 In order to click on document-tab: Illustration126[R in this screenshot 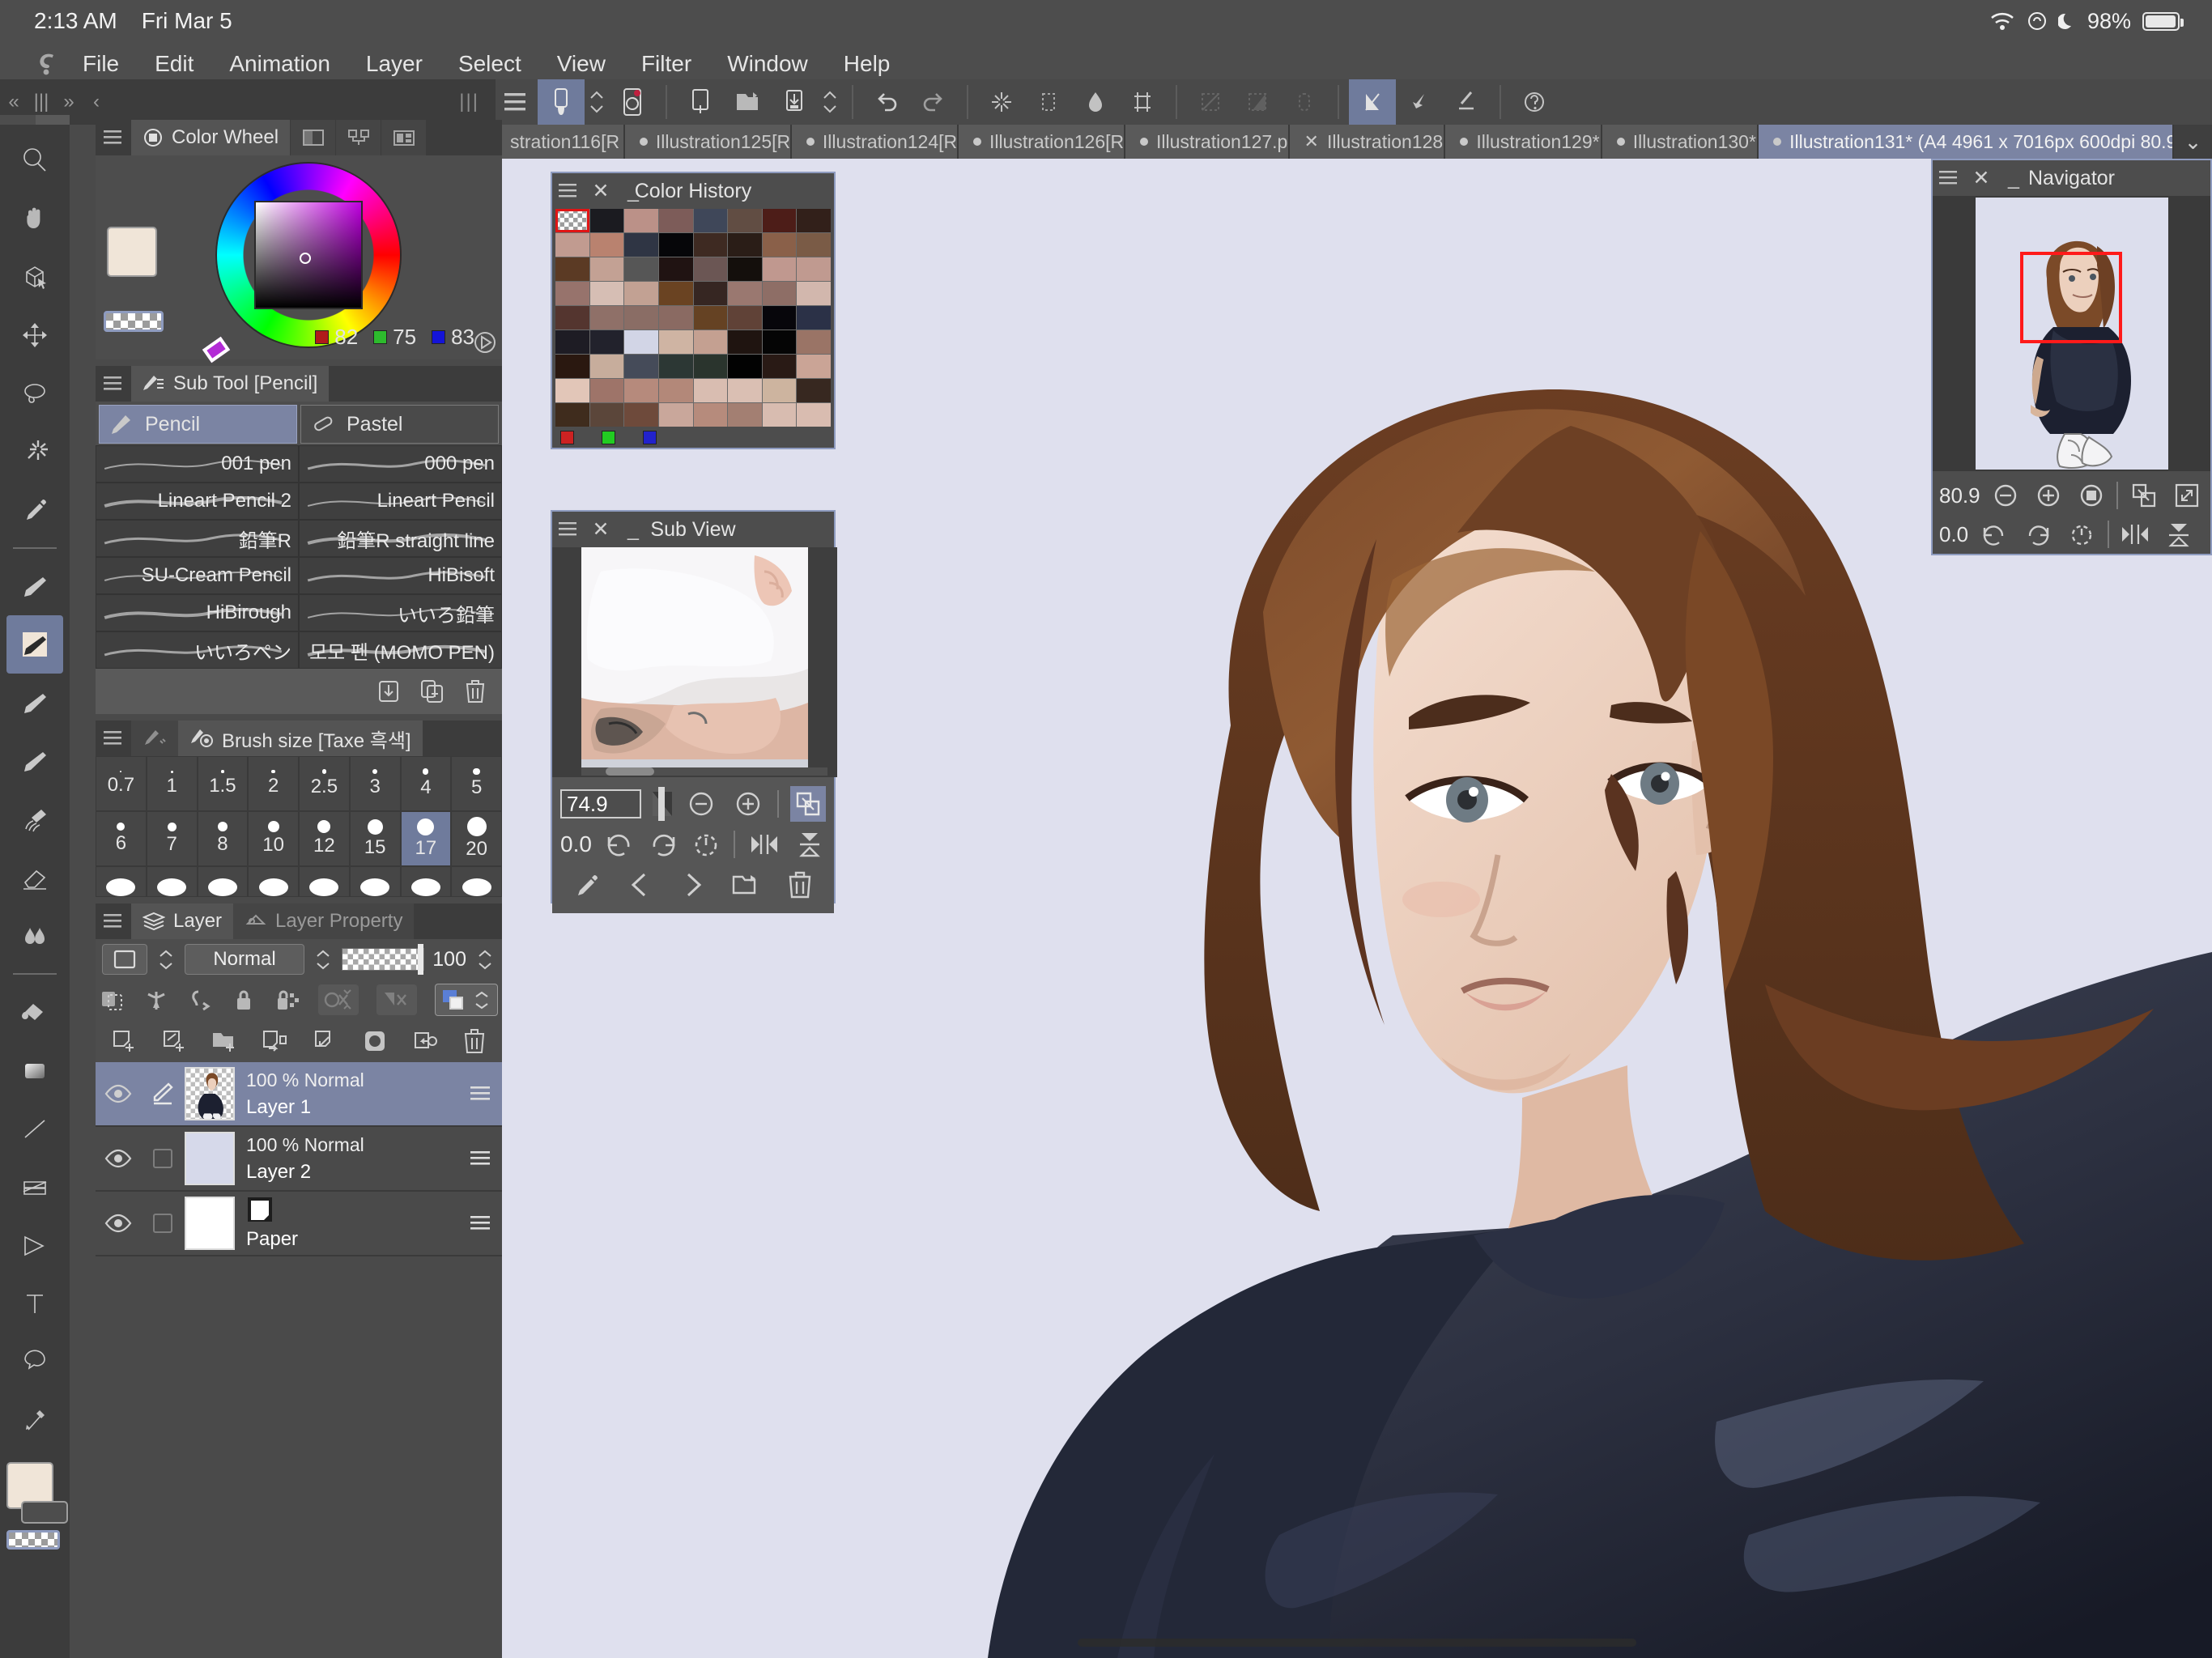, I will do `click(1042, 142)`.